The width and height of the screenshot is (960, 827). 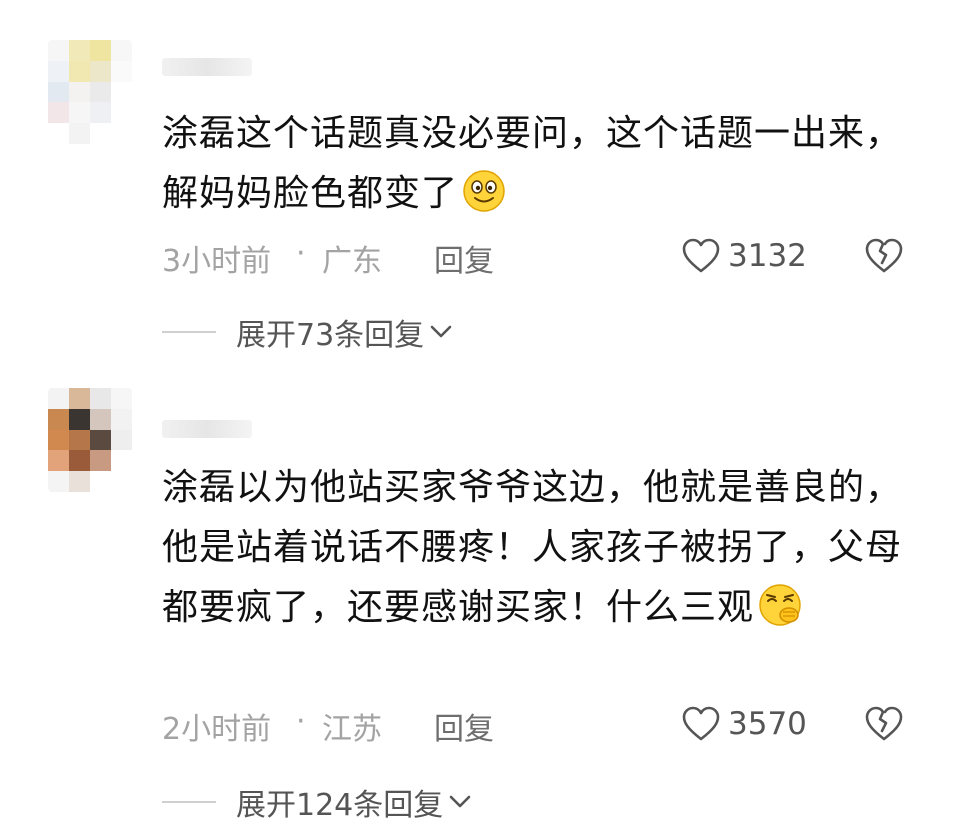 I want to click on like-count: 3132, so click(x=767, y=256).